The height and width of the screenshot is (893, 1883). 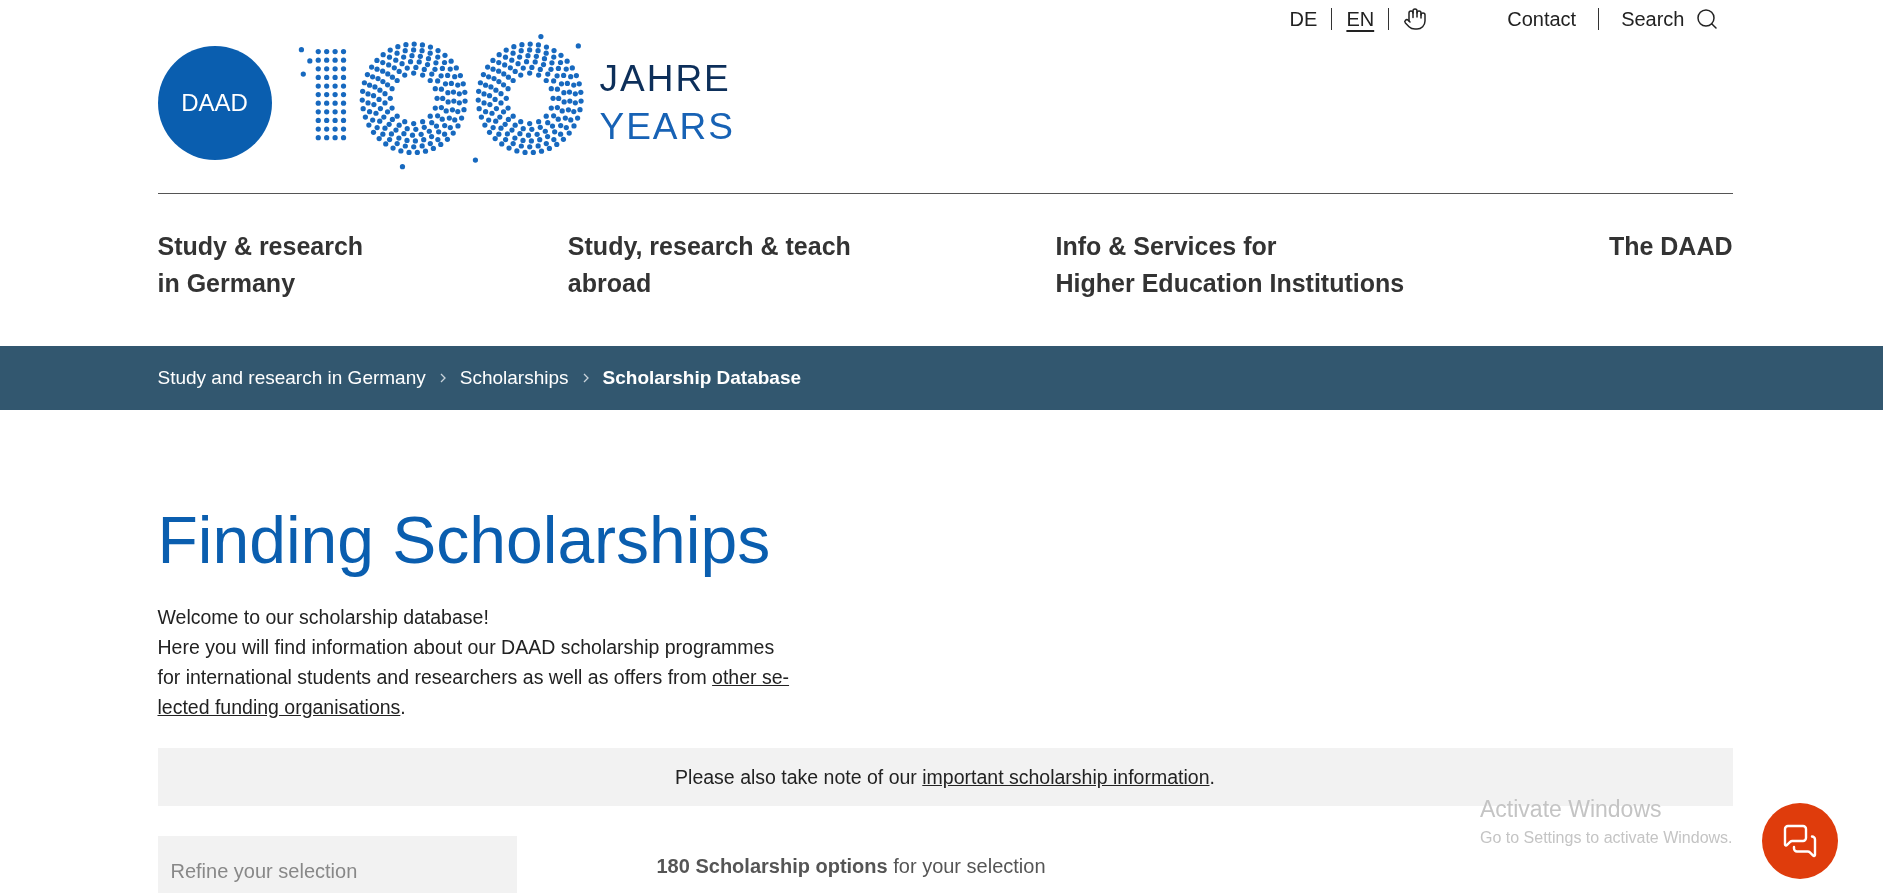 I want to click on intro-paragraph: Welcome to our scholarship database! Here you will find information about our DAAD scholarship programmes for international students and researchers as well as offers from other se- lected funding organisations., so click(x=474, y=662).